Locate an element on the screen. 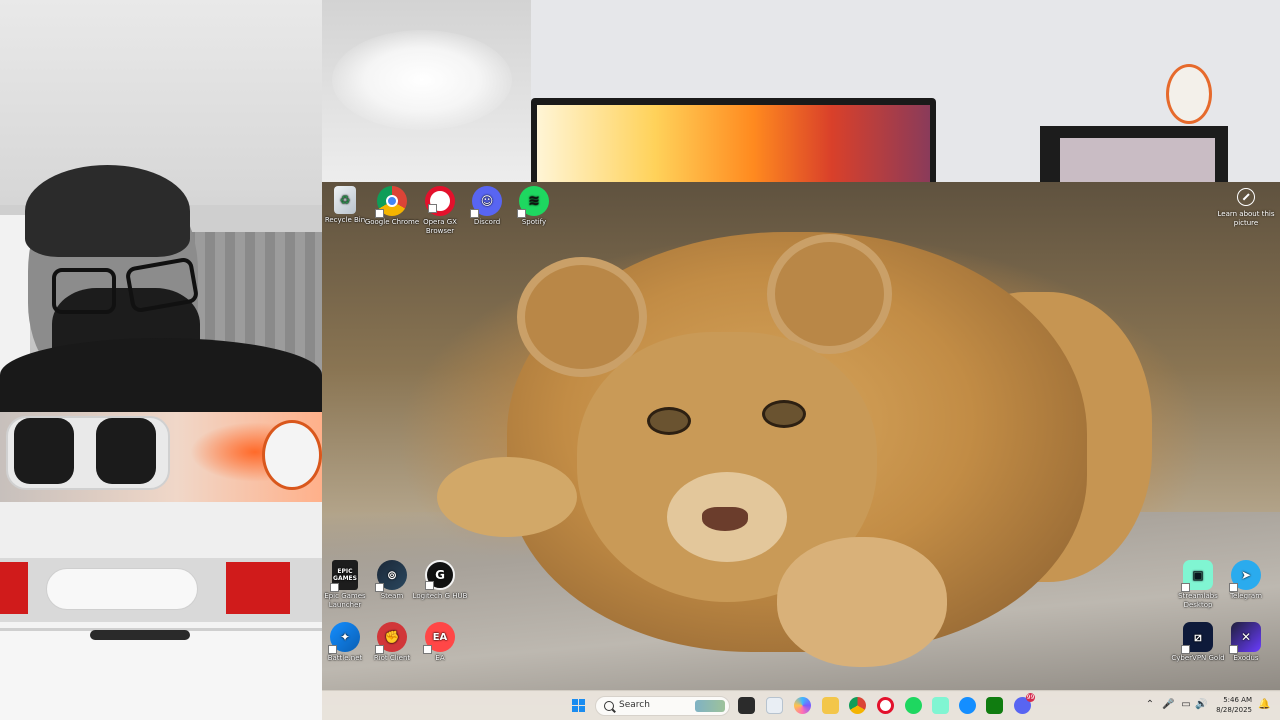 Image resolution: width=1280 pixels, height=720 pixels. network-icon: ▭ is located at coordinates (1186, 705).